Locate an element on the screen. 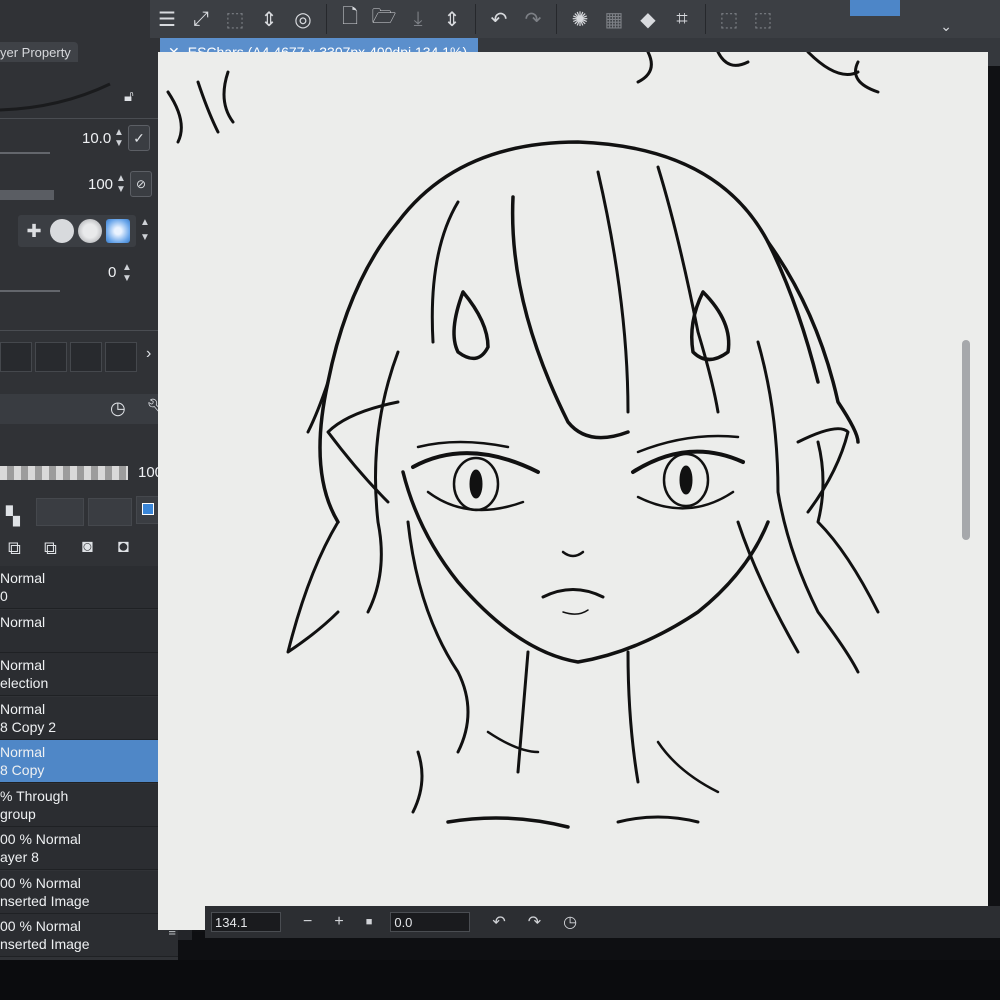  layer-row: Normal≡ is located at coordinates (89, 631).